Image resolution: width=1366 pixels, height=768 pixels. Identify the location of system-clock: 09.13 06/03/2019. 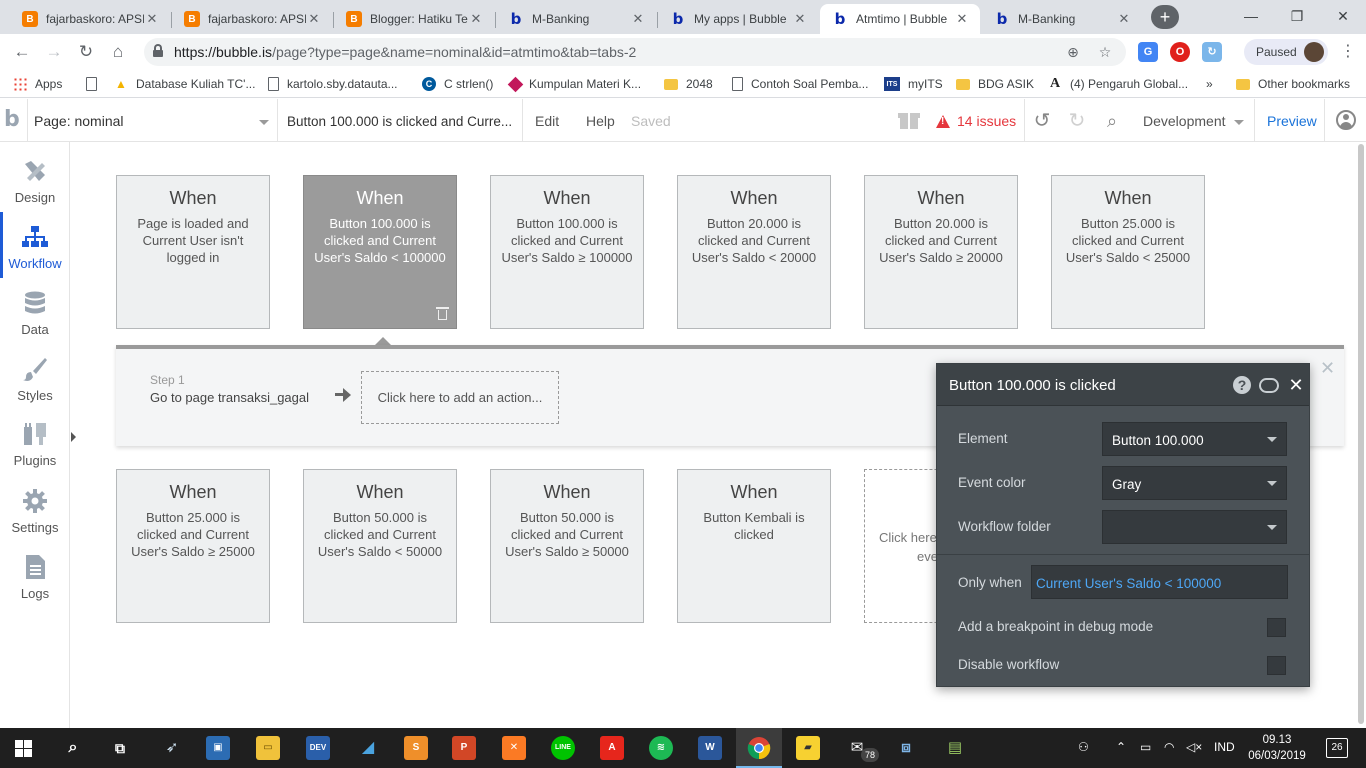
(1277, 748).